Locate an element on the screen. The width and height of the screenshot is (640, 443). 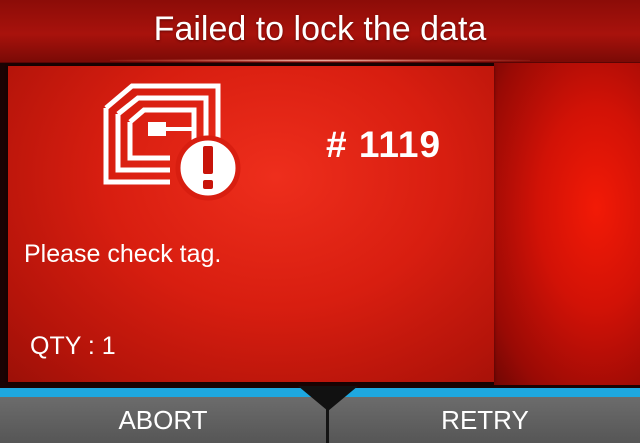
abort-button: ABORT is located at coordinates (163, 420).